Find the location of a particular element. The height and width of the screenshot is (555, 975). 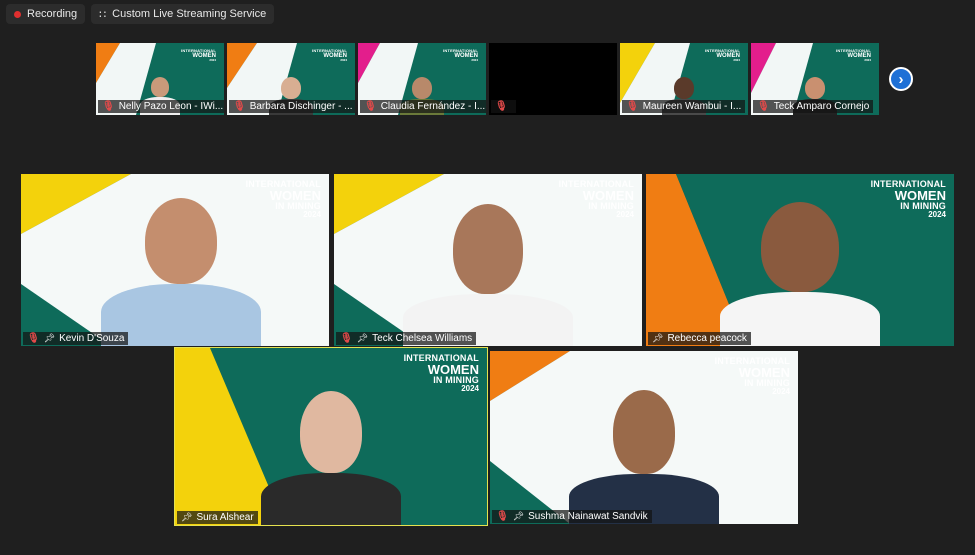

recording-indicator: Recording is located at coordinates (46, 14).